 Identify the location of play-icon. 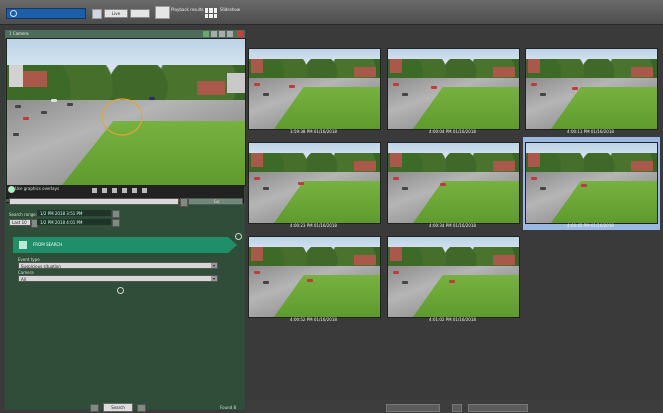
(114, 190).